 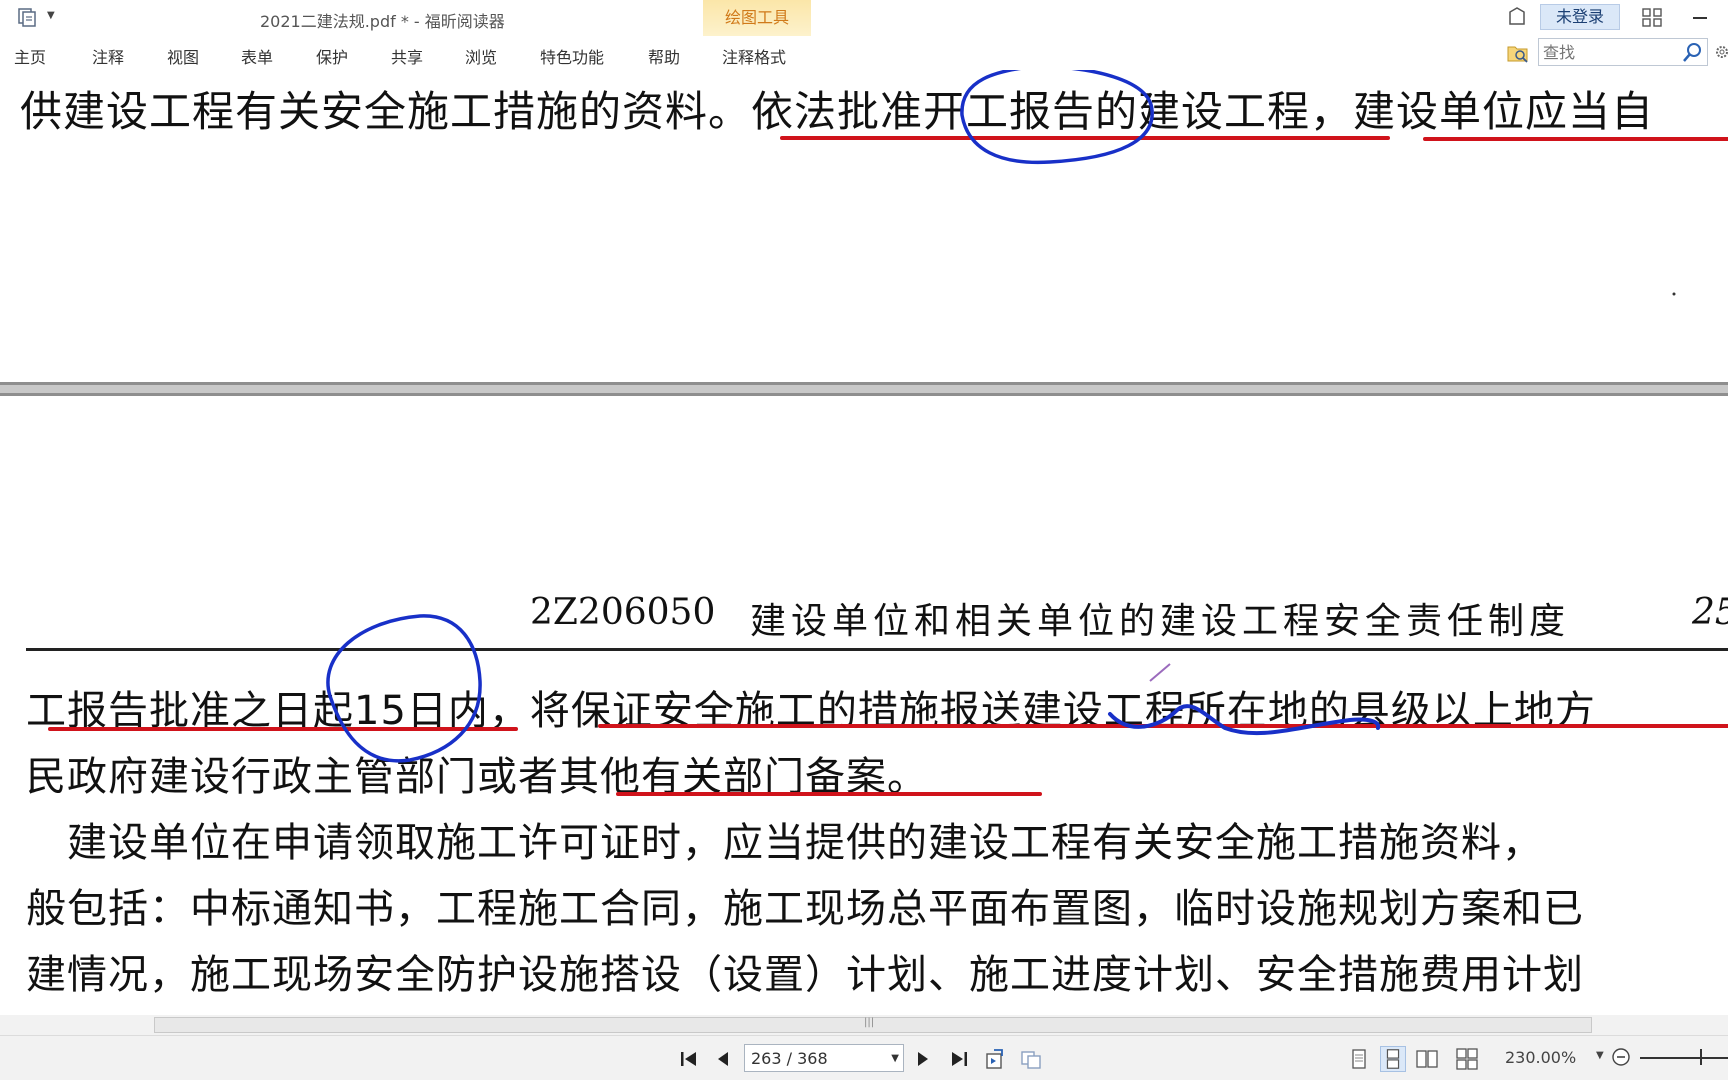 I want to click on page-number-box: 263 / 368 ▼, so click(x=824, y=1058).